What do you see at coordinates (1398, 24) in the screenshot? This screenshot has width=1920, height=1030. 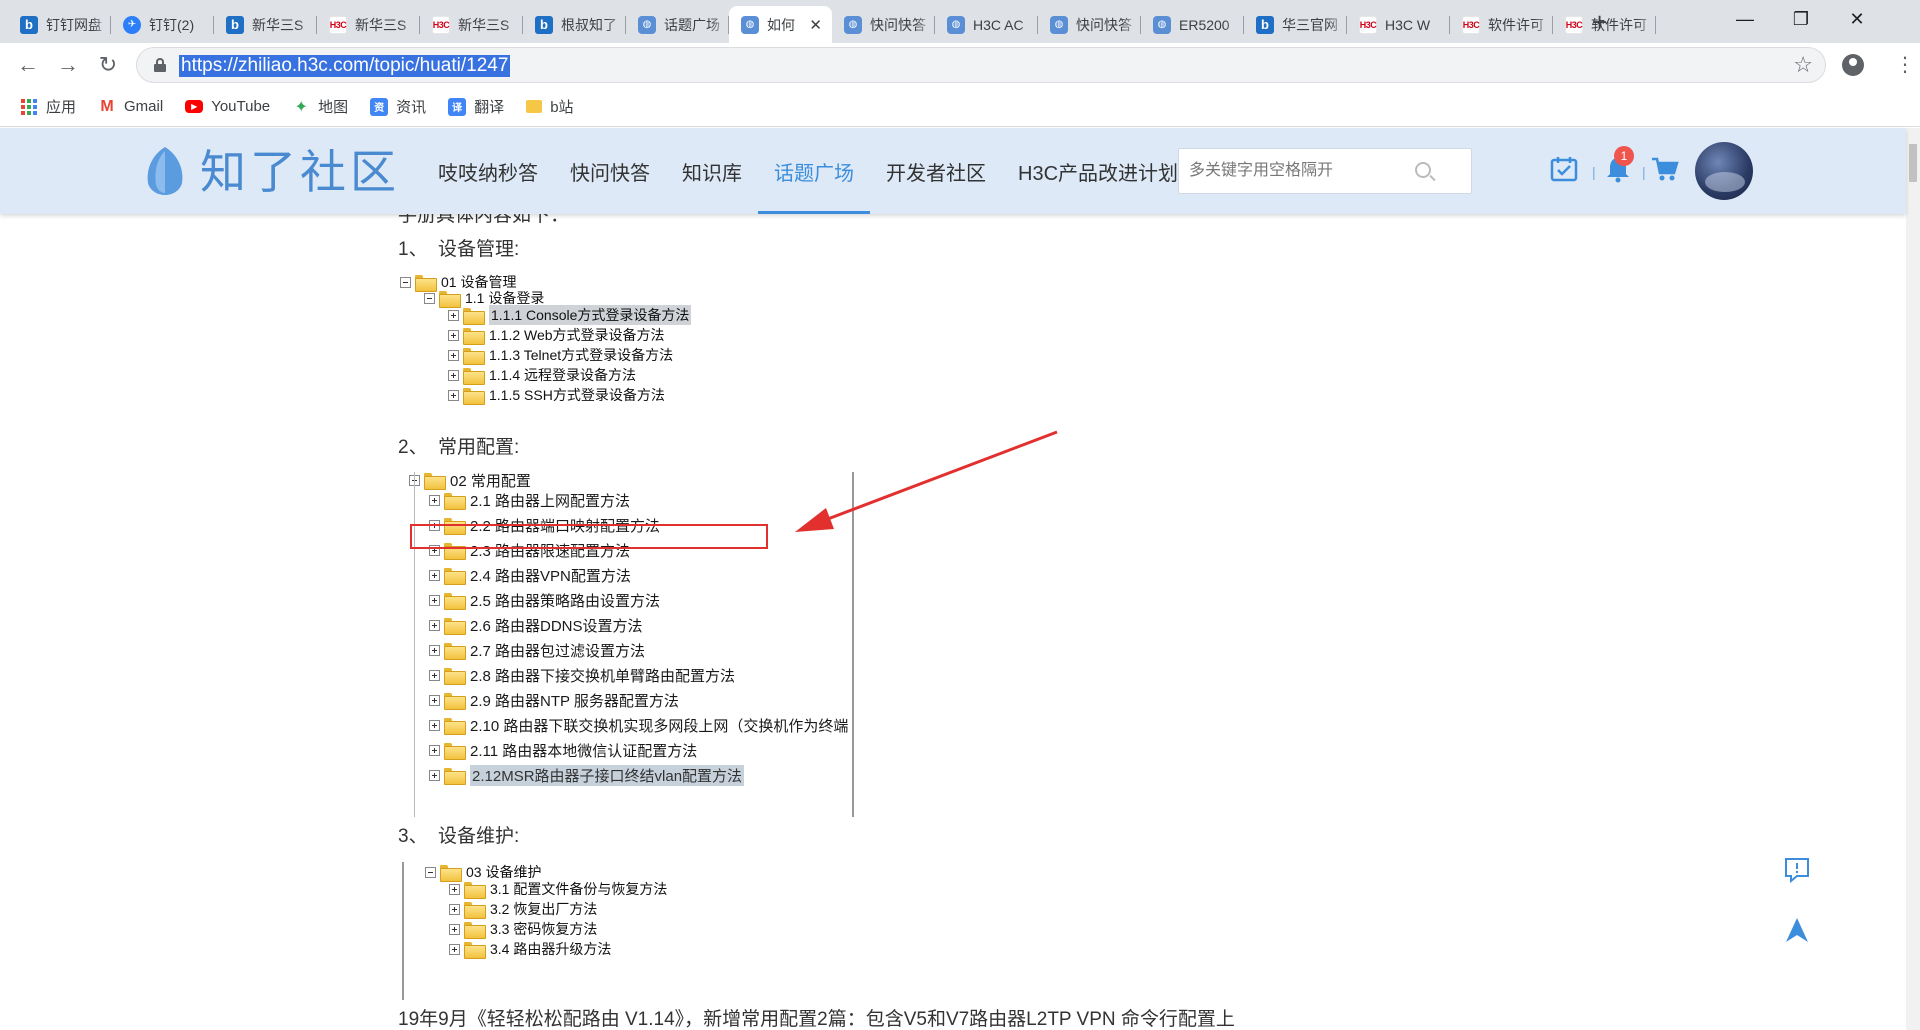 I see `browser-tab: H3C H3C W` at bounding box center [1398, 24].